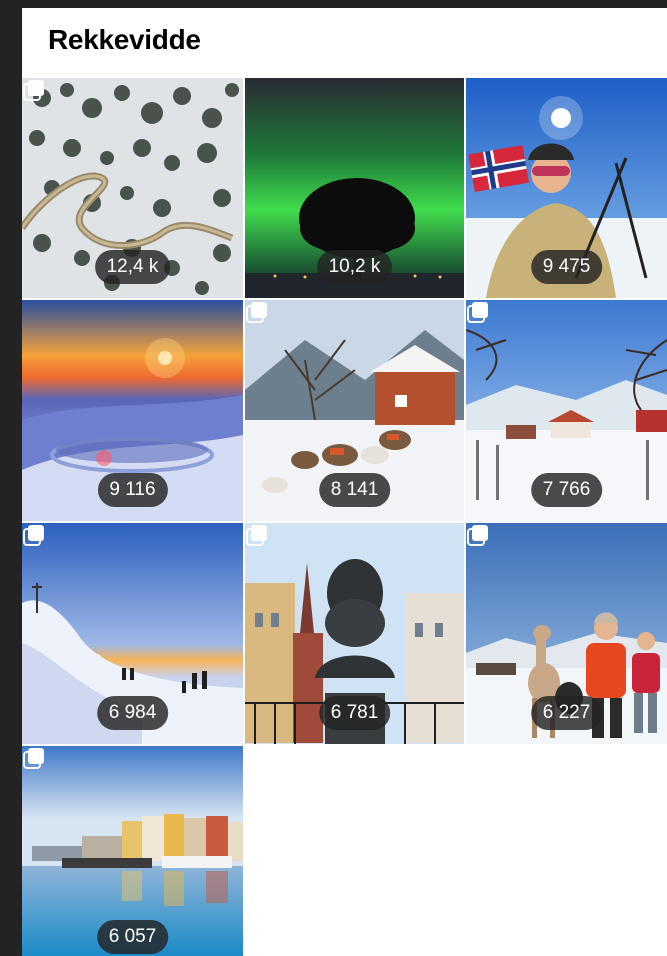 The height and width of the screenshot is (956, 667). Describe the element at coordinates (566, 633) in the screenshot. I see `post-thumbnail-9: 6 227` at that location.